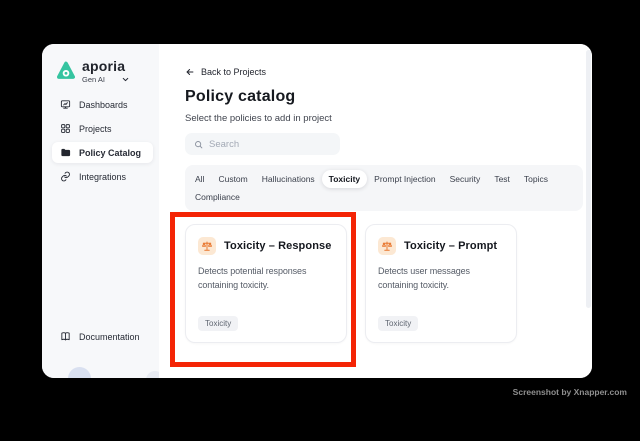  I want to click on search-input, so click(270, 144).